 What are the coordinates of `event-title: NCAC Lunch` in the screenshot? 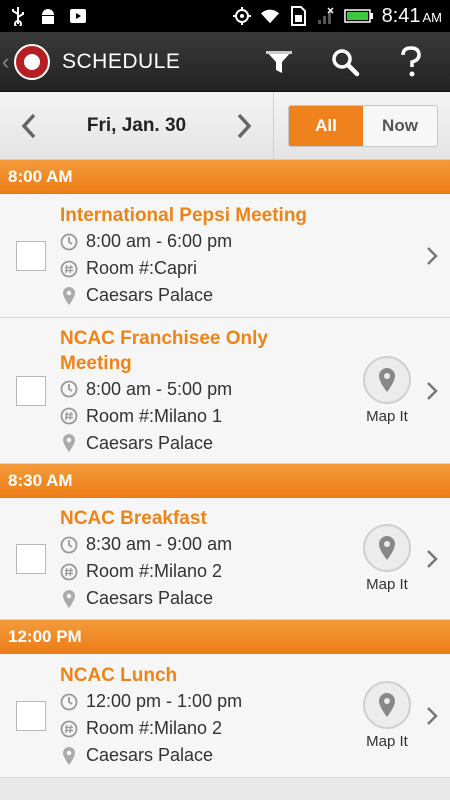 It's located at (119, 675).